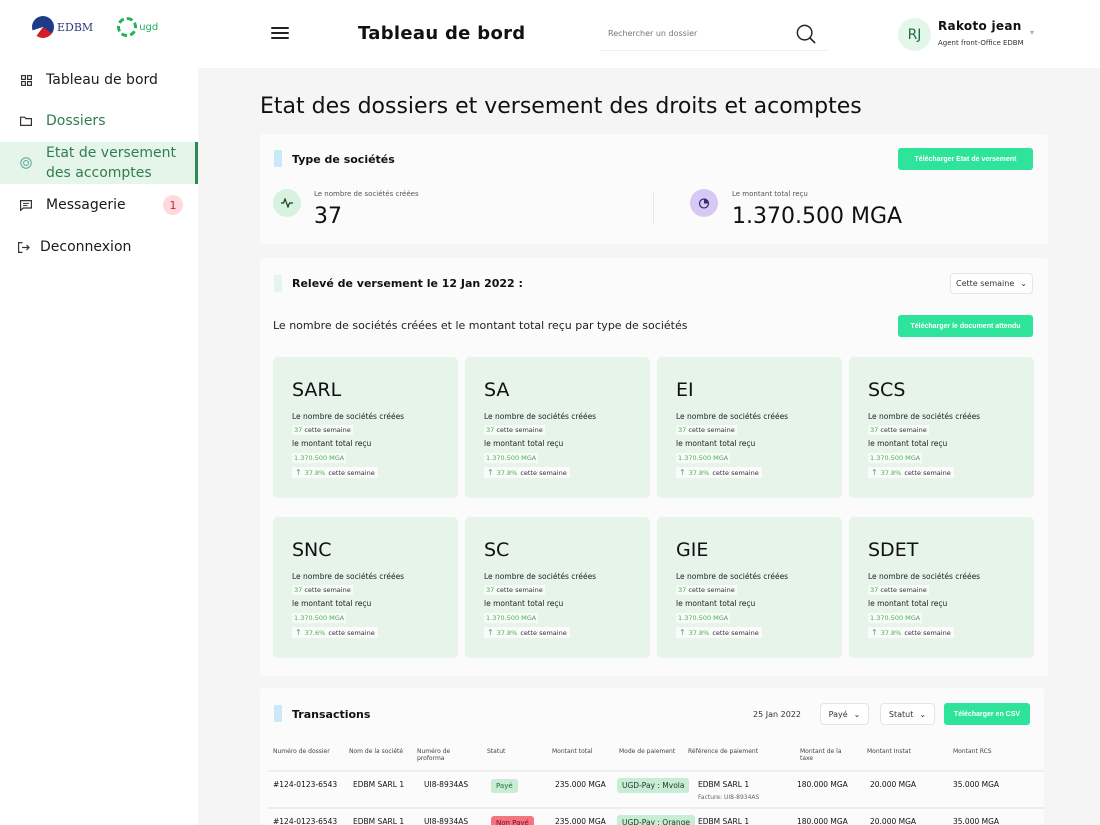 This screenshot has width=1100, height=825. What do you see at coordinates (497, 550) in the screenshot?
I see `company-type-name: SC` at bounding box center [497, 550].